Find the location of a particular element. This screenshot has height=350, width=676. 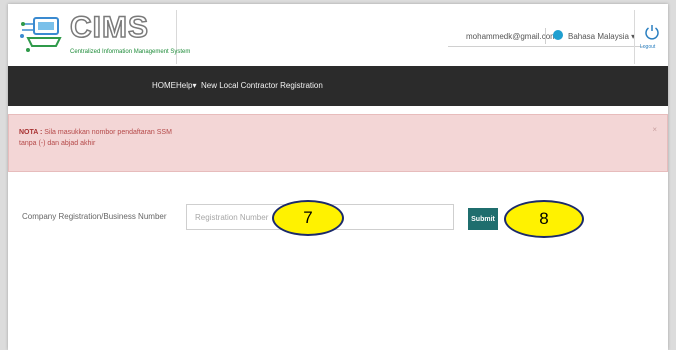

logout-button: Logout is located at coordinates (651, 37).